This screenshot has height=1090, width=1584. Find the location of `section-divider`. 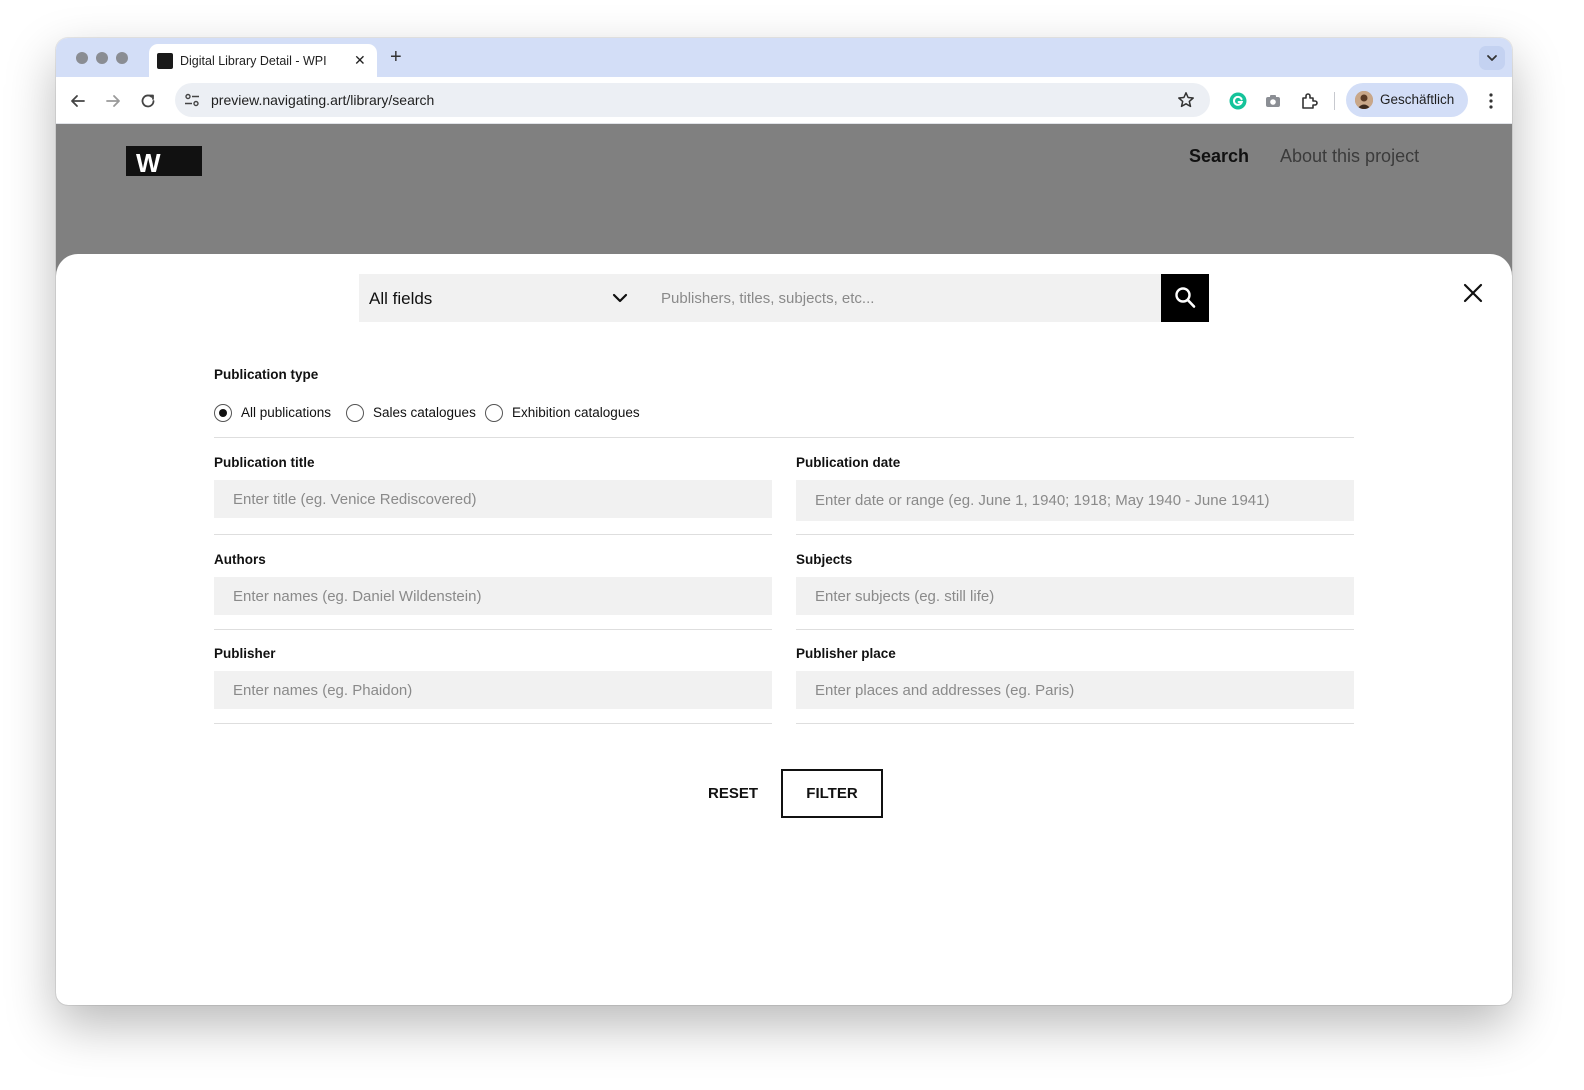

section-divider is located at coordinates (784, 437).